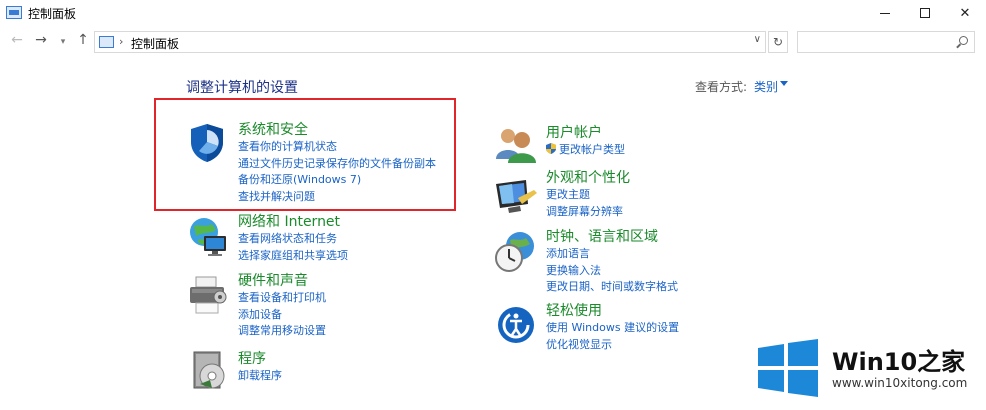 The image size is (986, 410). What do you see at coordinates (430, 42) in the screenshot?
I see `address-bar: › 控制面板 ∨` at bounding box center [430, 42].